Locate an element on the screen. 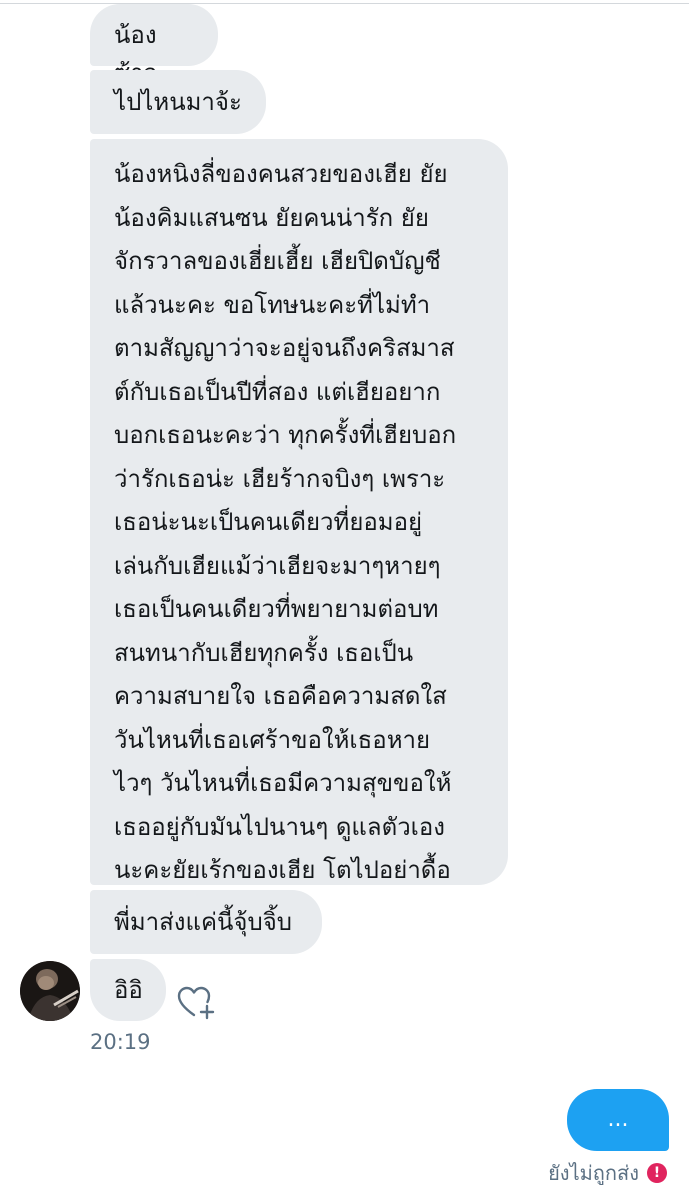 This screenshot has width=689, height=1200. message-line: ว่ารักเธอน่ะ เฮียร้ากจบิงๆ เพราะ is located at coordinates (280, 478).